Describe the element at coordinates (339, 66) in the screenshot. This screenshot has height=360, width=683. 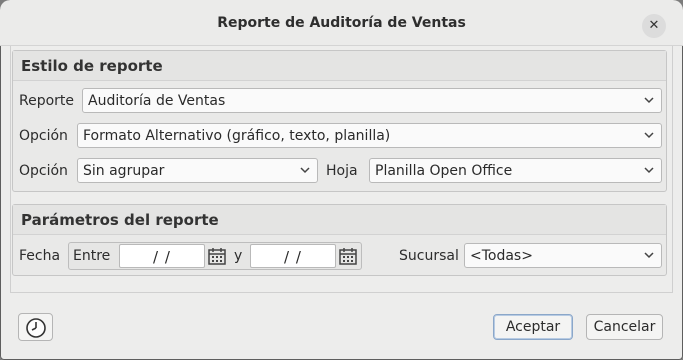
I see `report-style-header: Estilo de reporte` at that location.